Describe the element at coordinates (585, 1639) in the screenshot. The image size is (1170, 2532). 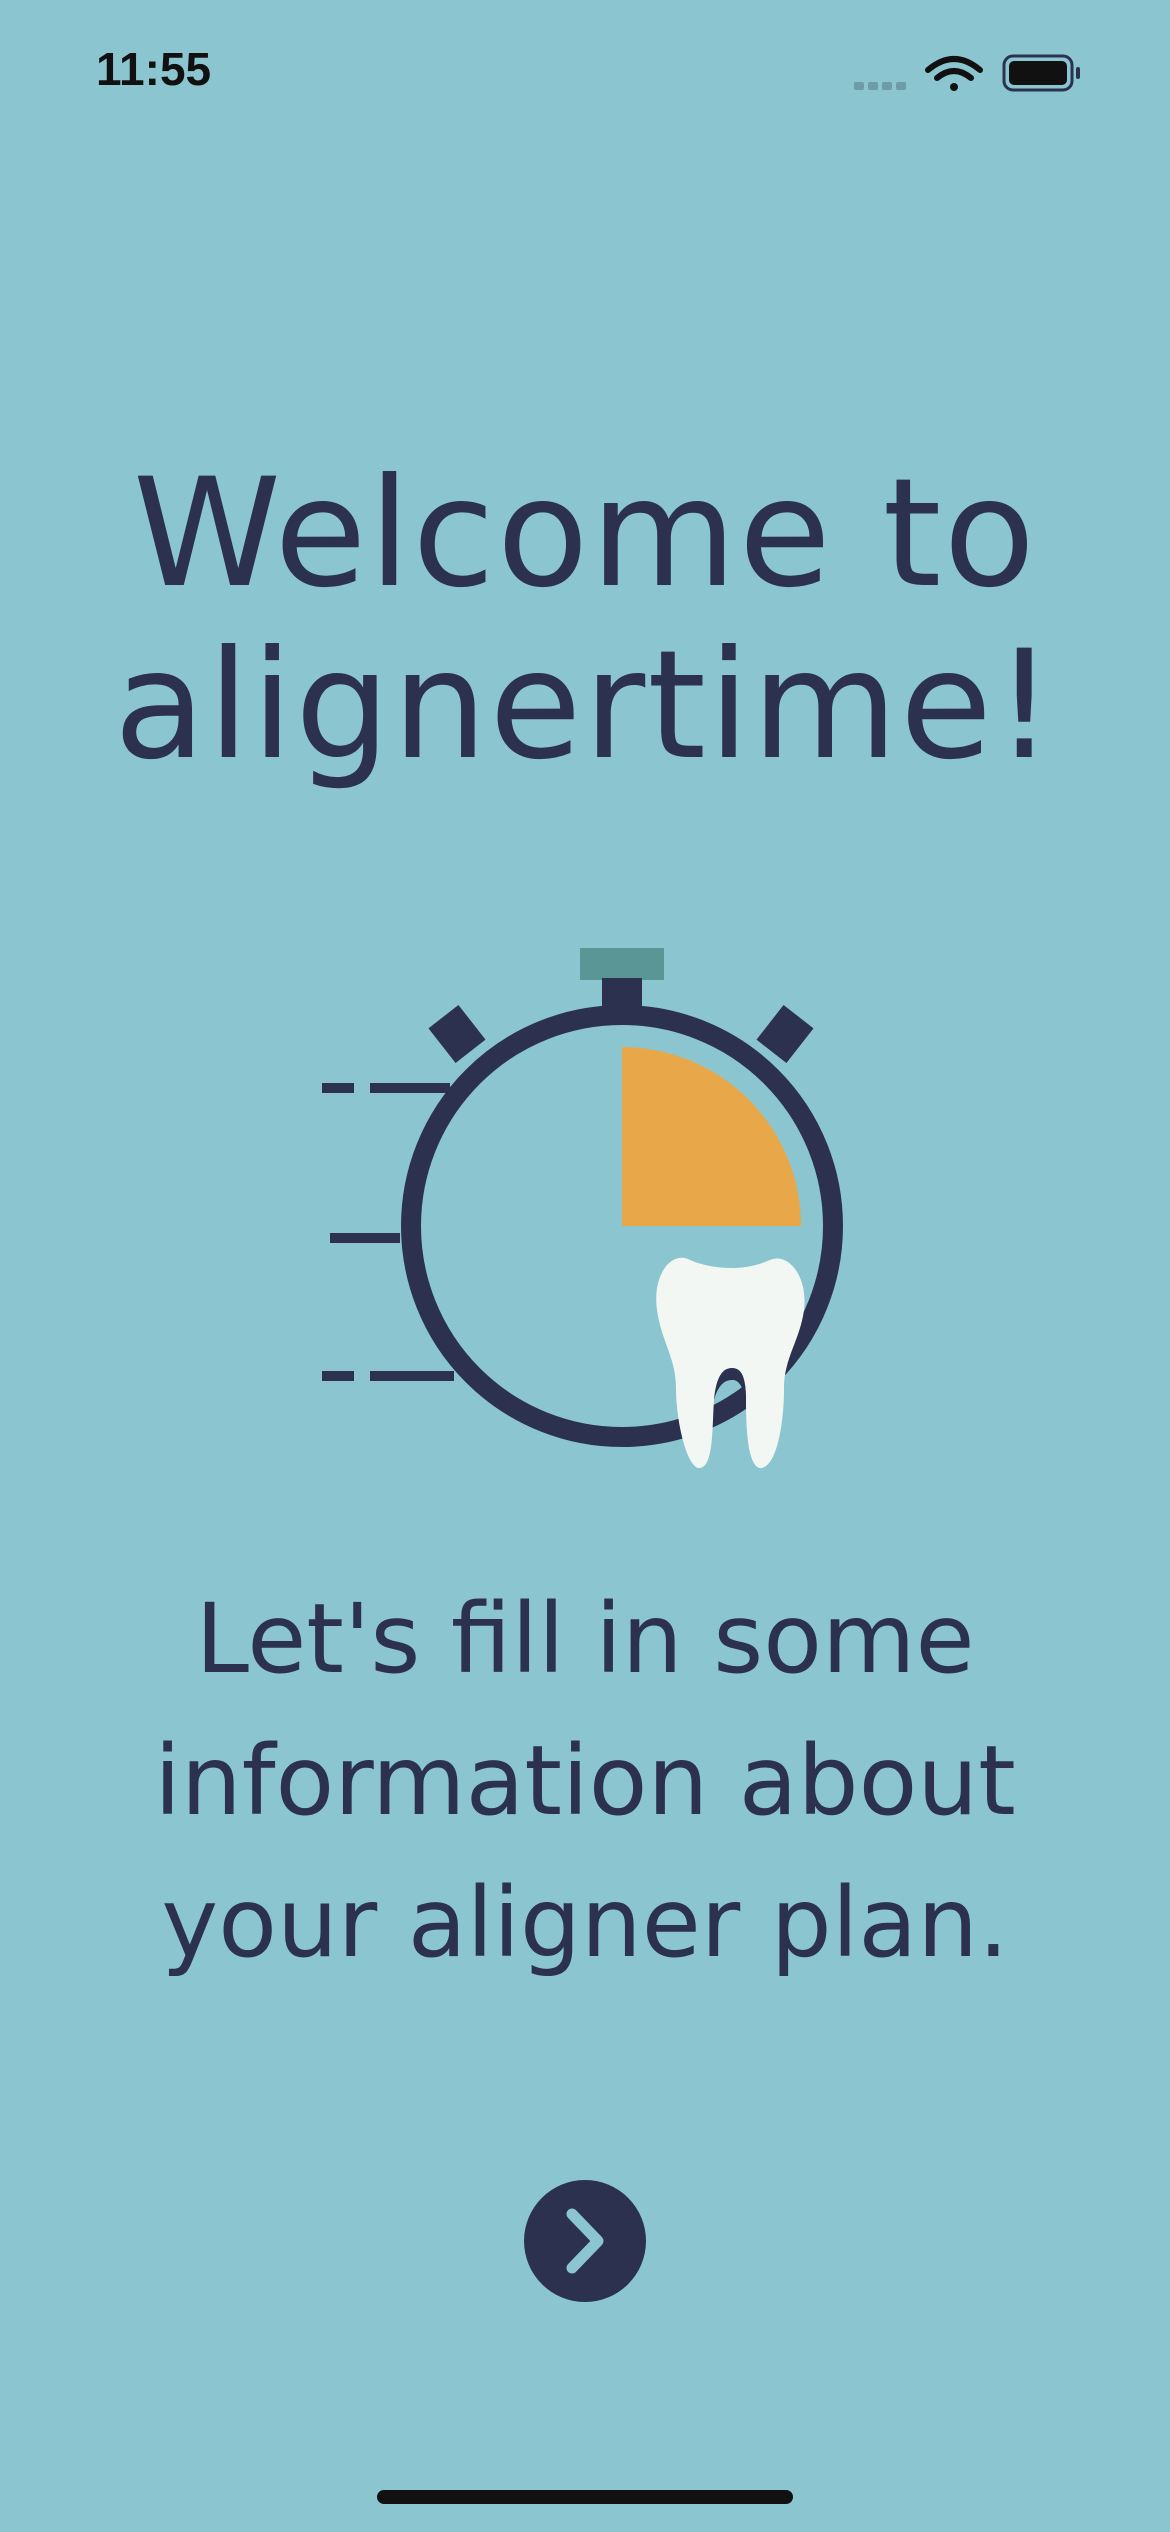
I see `intro-line-1: Let's fill in some` at that location.